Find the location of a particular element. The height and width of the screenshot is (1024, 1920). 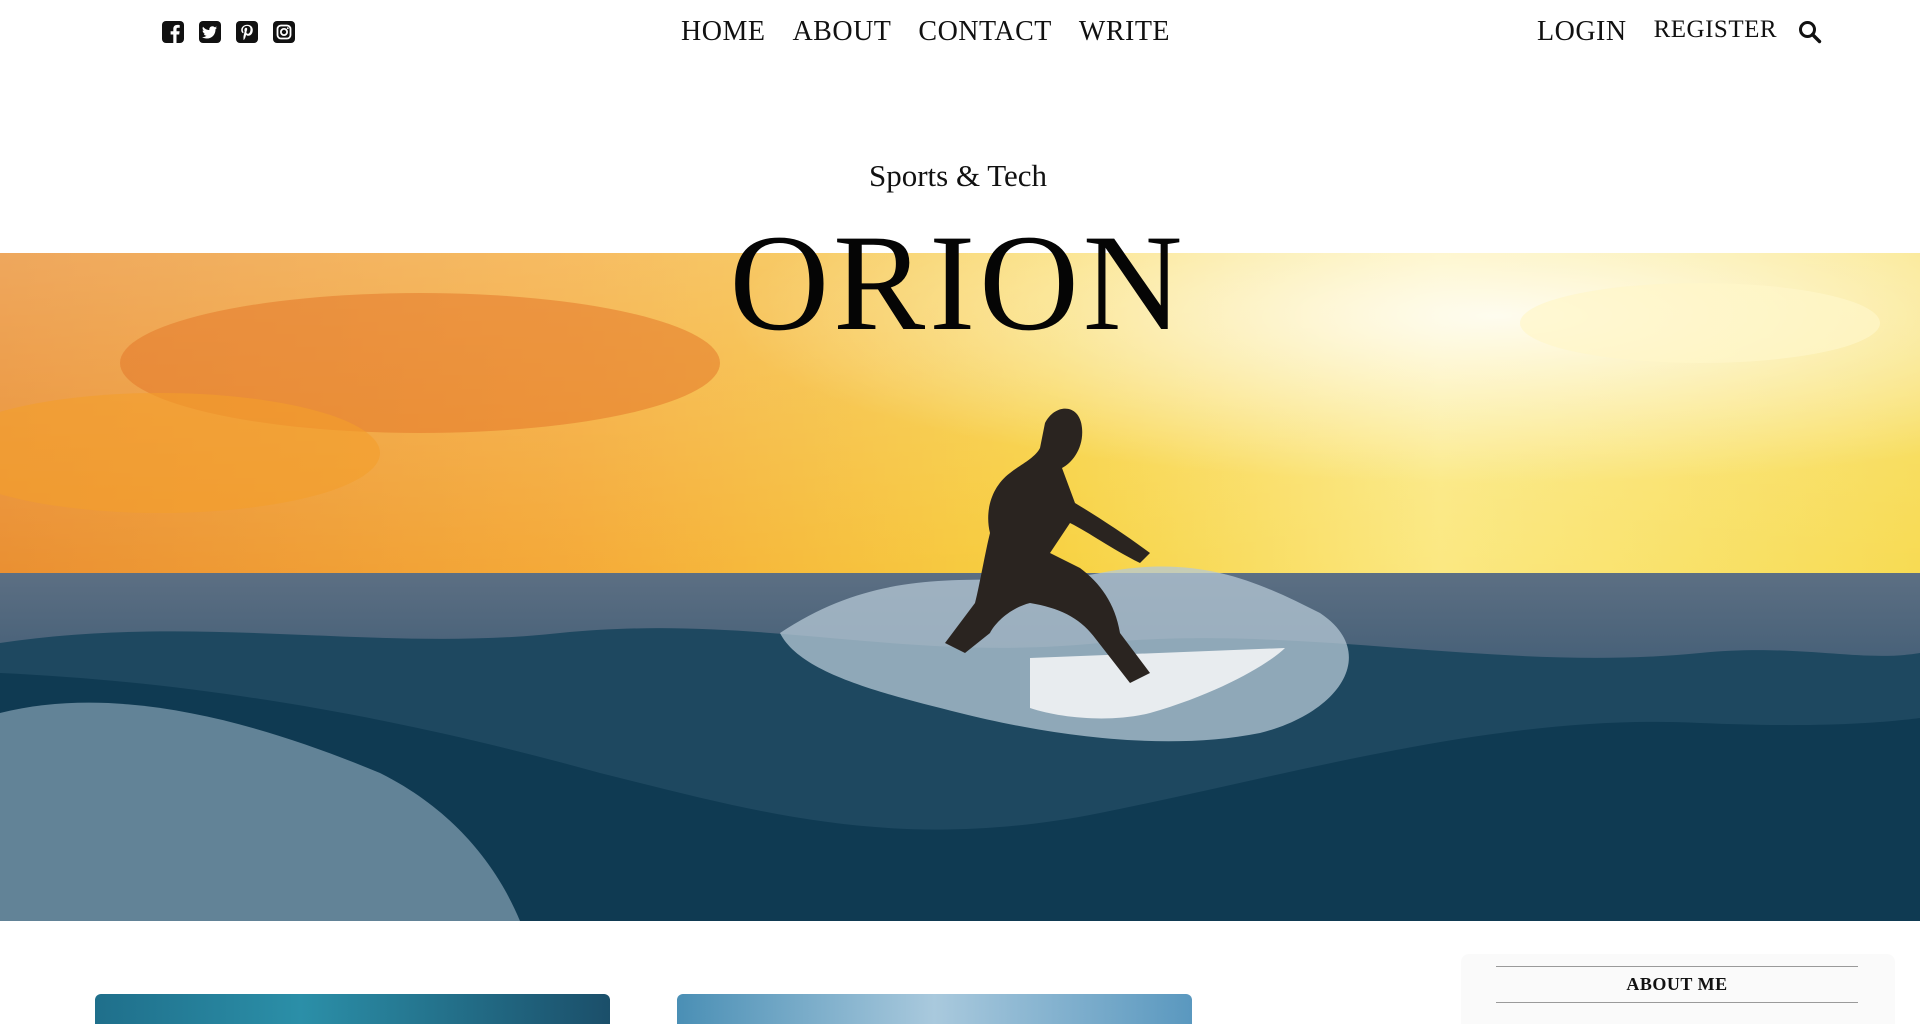

top-navbar: HOME ABOUT CONTACT WRITE LOGIN REGISTER is located at coordinates (960, 31).